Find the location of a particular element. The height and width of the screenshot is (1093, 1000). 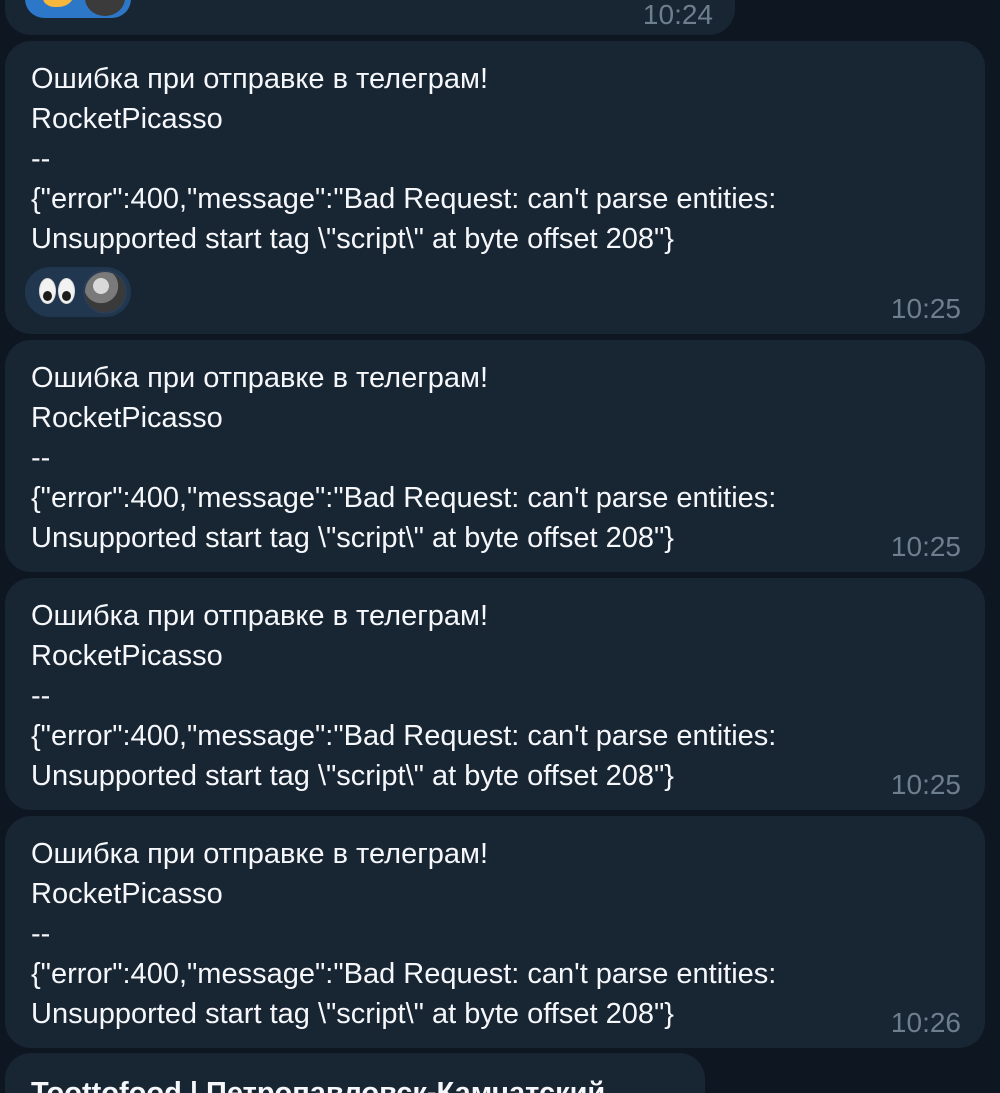

message-time: 10:26 is located at coordinates (925, 1022).